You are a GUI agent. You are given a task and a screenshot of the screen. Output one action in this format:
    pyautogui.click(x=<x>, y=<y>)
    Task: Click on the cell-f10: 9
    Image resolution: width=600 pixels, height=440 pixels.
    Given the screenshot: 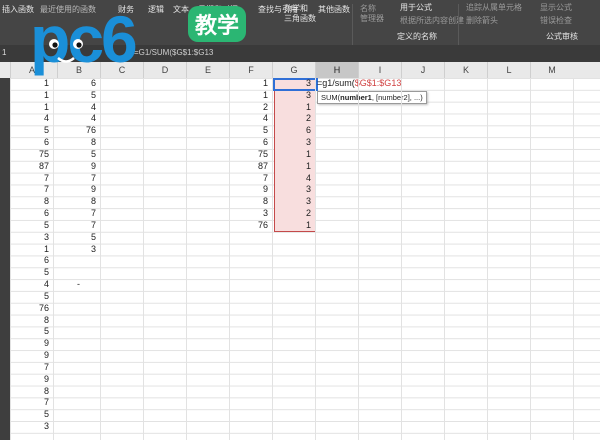 What is the action you would take?
    pyautogui.click(x=248, y=190)
    